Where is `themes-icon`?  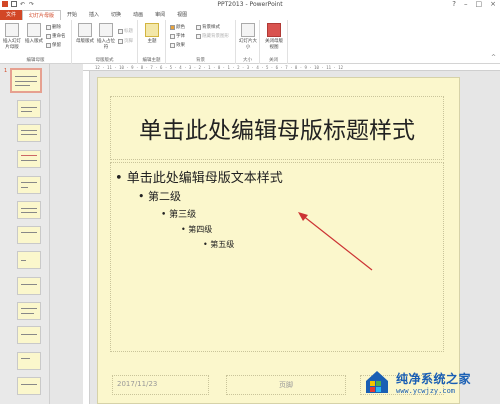
themes-icon is located at coordinates (152, 30).